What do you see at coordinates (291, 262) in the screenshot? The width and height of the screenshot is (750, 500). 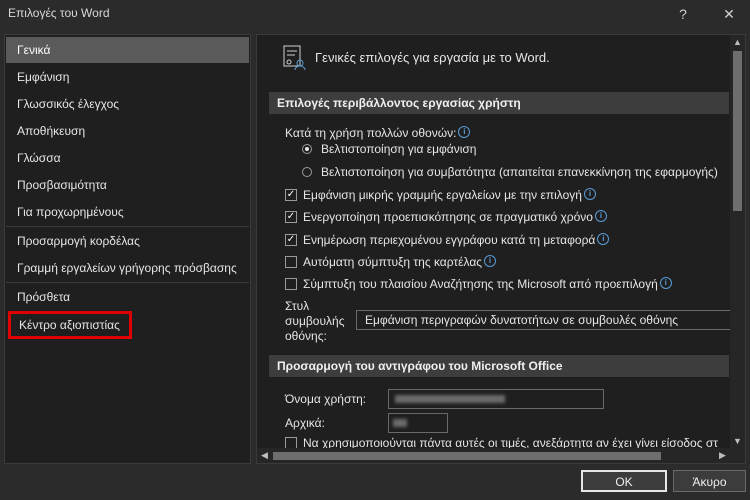 I see `checkbox-collapse-tab` at bounding box center [291, 262].